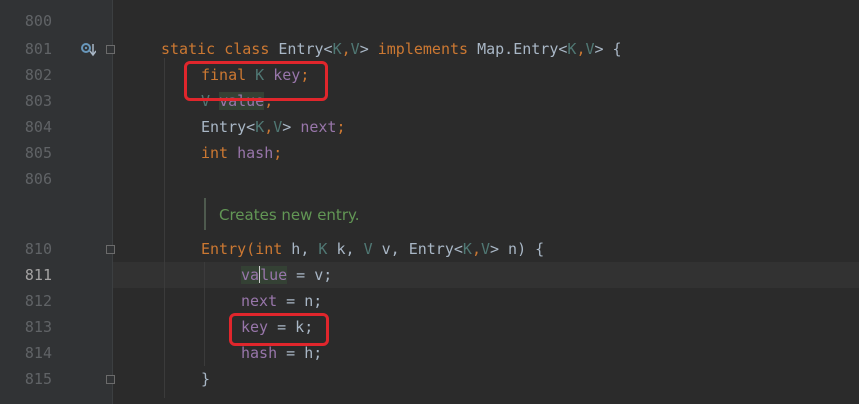  I want to click on code-line: 812 next = n;, so click(429, 301).